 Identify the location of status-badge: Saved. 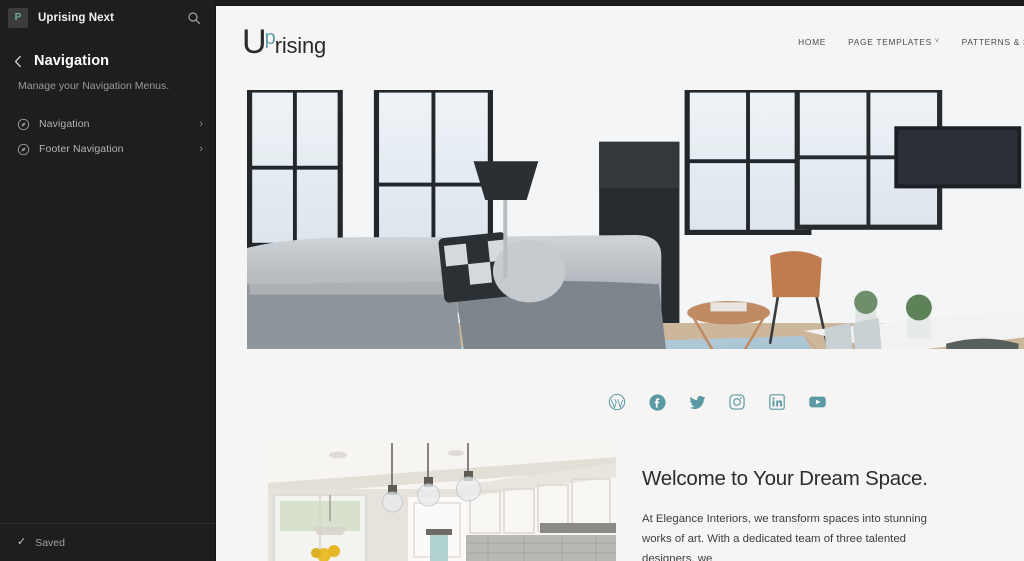
(50, 542).